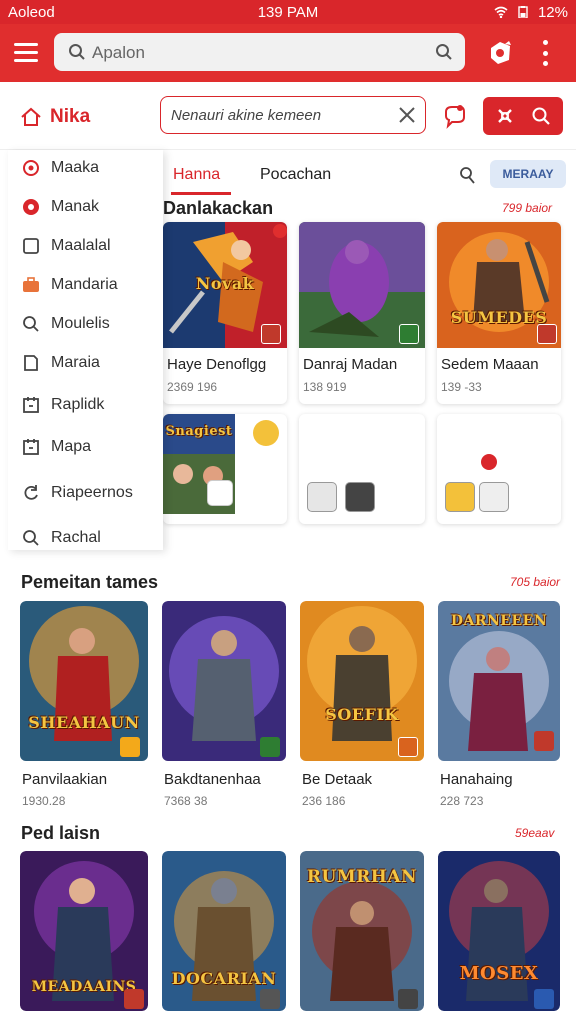  I want to click on card-title: Haye Denoflgg, so click(217, 364).